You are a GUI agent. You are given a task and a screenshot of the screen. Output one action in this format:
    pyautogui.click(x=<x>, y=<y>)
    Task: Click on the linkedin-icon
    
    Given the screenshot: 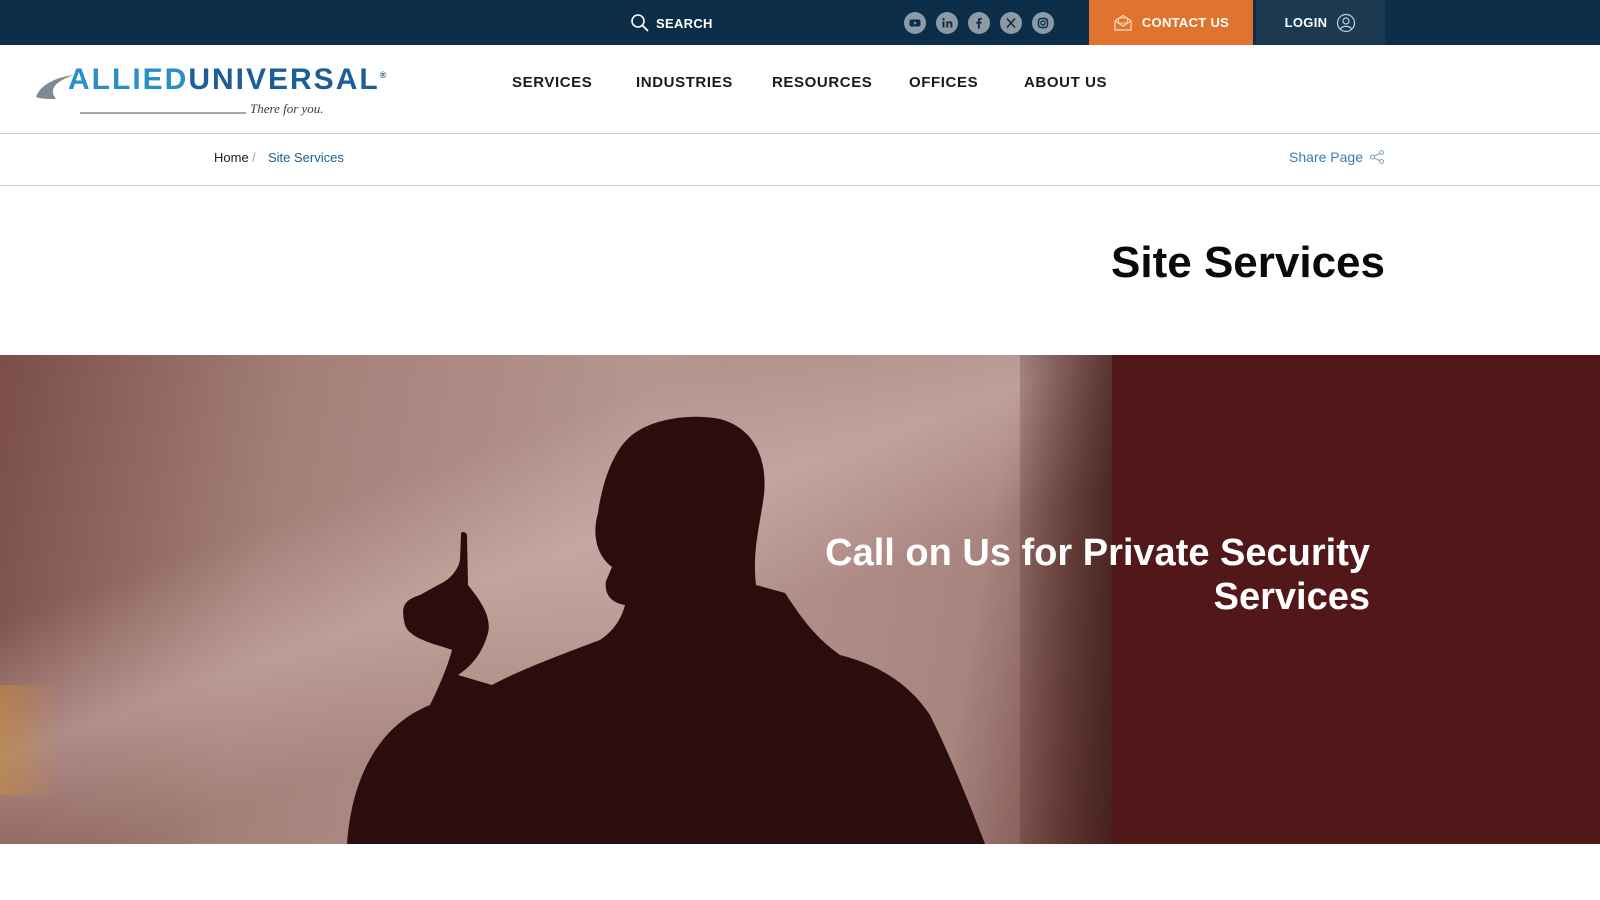 What is the action you would take?
    pyautogui.click(x=947, y=23)
    